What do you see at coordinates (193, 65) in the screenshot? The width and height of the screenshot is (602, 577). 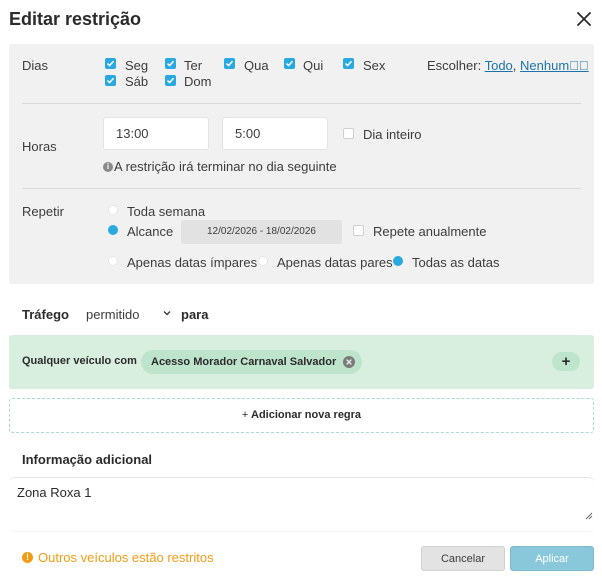 I see `day-label-ter: Ter` at bounding box center [193, 65].